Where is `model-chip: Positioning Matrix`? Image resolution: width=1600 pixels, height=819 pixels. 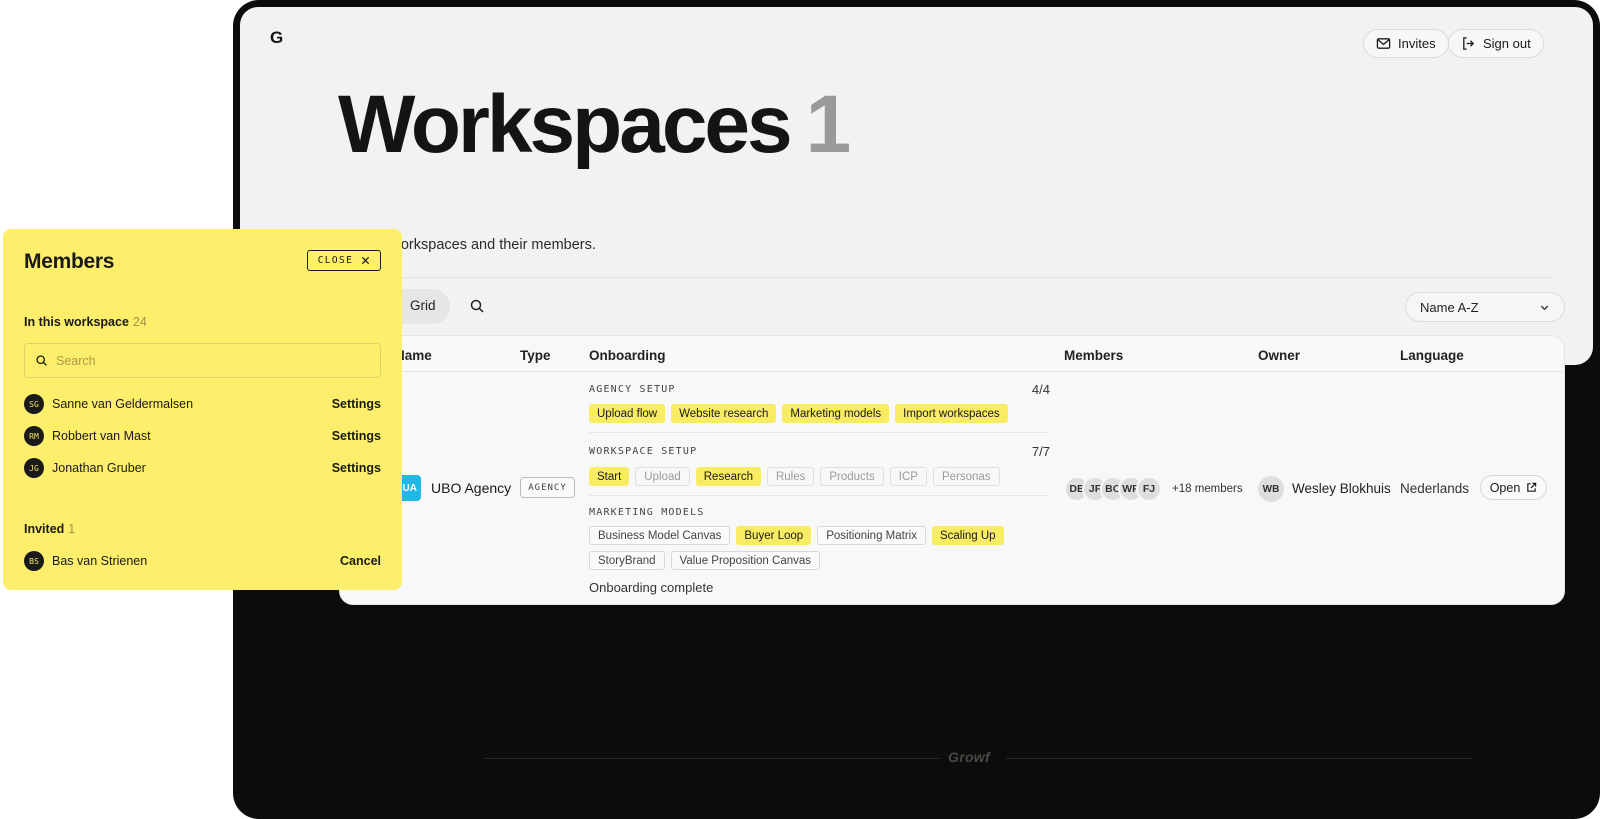 model-chip: Positioning Matrix is located at coordinates (871, 535).